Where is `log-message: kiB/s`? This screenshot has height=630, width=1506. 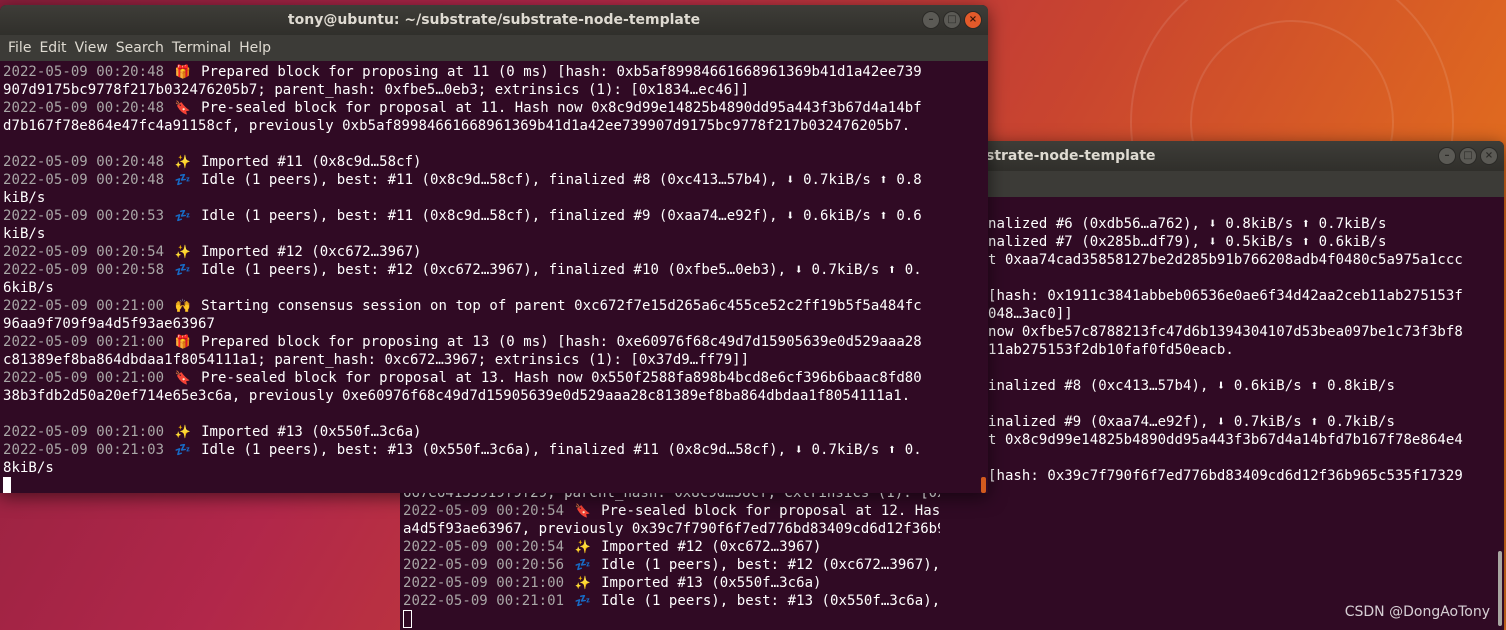
log-message: kiB/s is located at coordinates (24, 234).